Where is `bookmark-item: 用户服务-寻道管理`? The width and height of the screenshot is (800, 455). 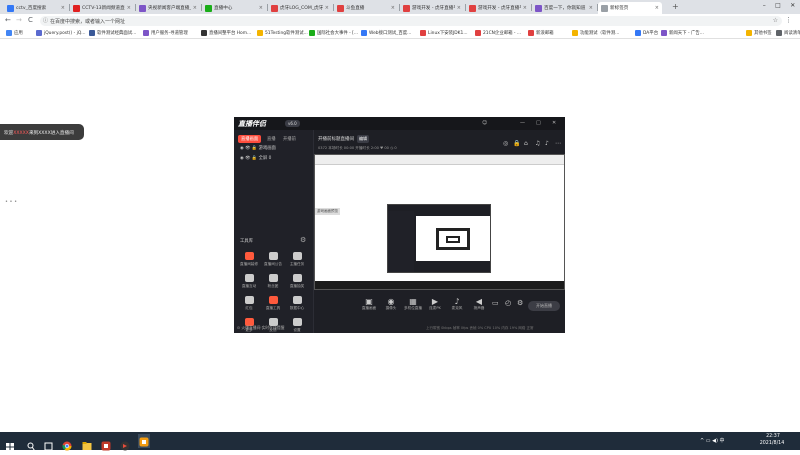 bookmark-item: 用户服务-寻道管理 is located at coordinates (165, 33).